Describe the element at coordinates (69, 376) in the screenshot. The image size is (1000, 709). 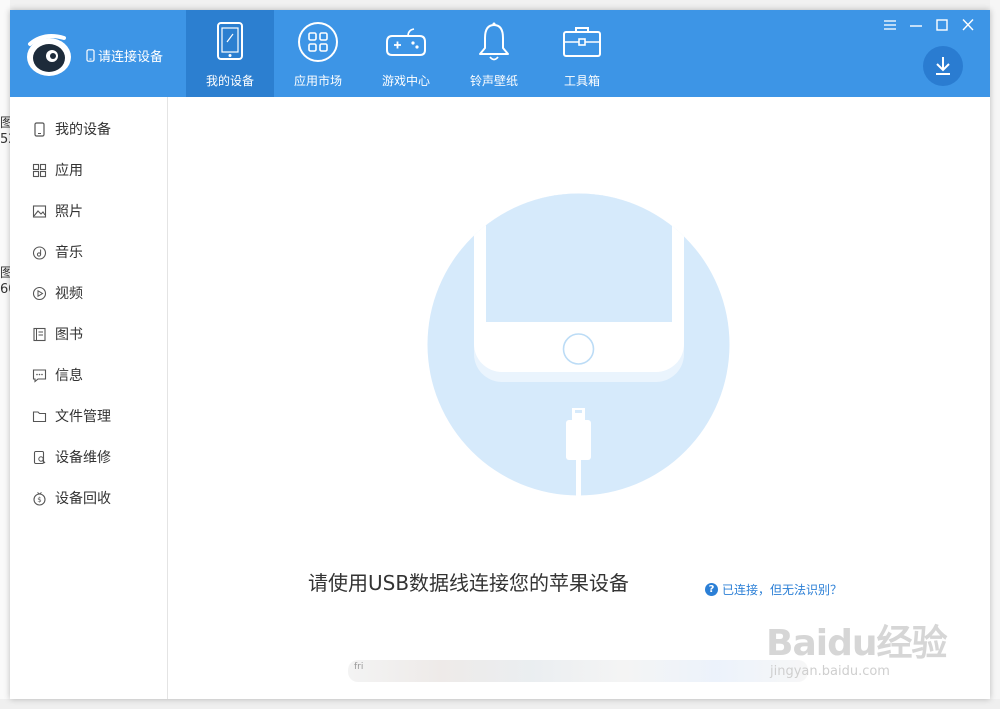
I see `sidebar-item-label: 信息` at that location.